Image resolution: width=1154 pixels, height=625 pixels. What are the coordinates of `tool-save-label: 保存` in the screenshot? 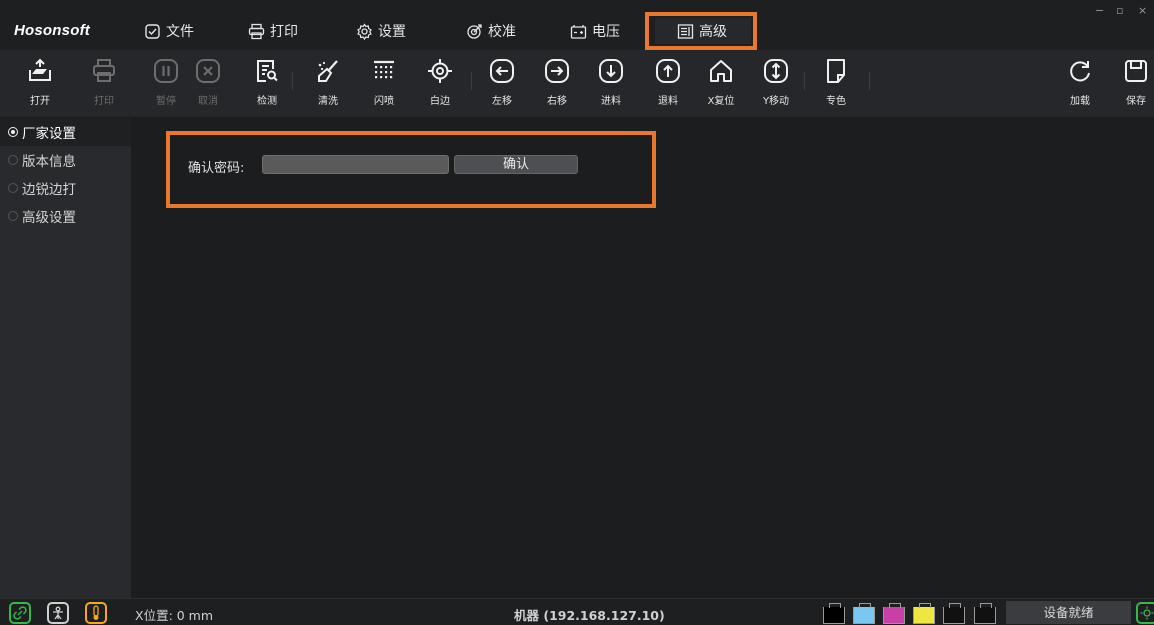 It's located at (1136, 101).